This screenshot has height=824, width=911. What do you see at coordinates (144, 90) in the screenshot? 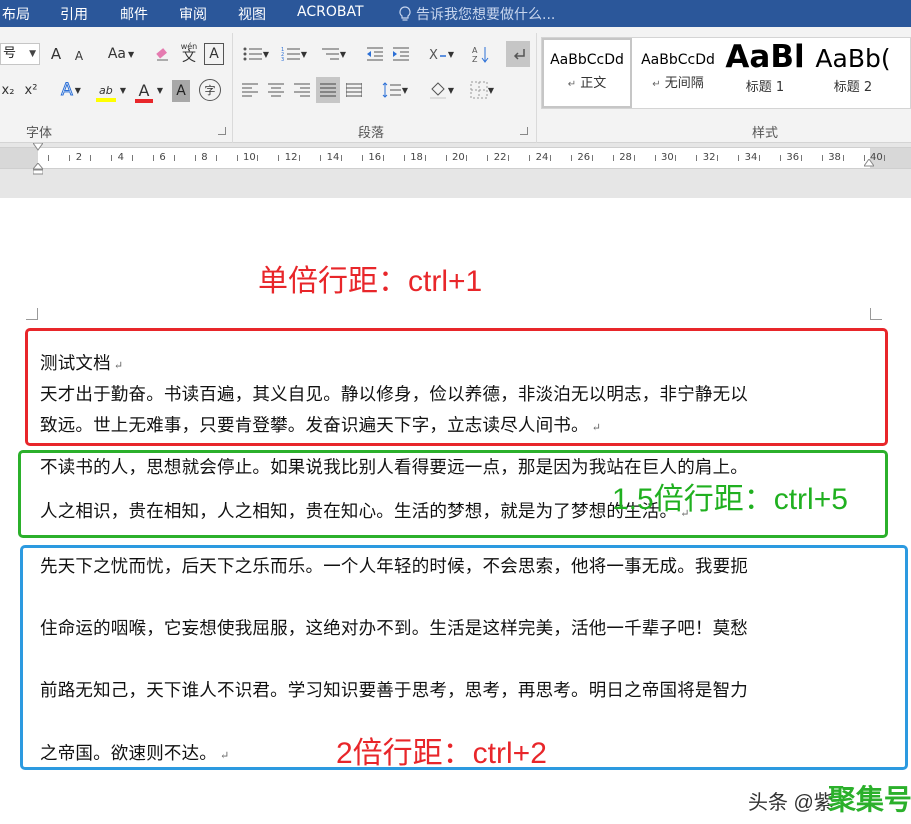
I see `font-color-label: A` at bounding box center [144, 90].